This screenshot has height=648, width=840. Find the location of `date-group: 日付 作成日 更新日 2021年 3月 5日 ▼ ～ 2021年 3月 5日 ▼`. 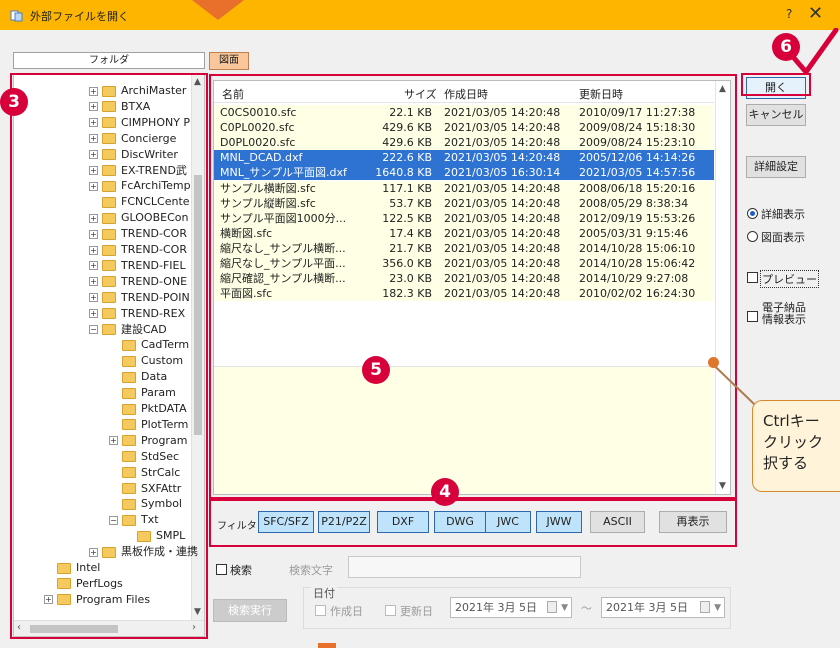

date-group: 日付 作成日 更新日 2021年 3月 5日 ▼ ～ 2021年 3月 5日 ▼ is located at coordinates (517, 607).